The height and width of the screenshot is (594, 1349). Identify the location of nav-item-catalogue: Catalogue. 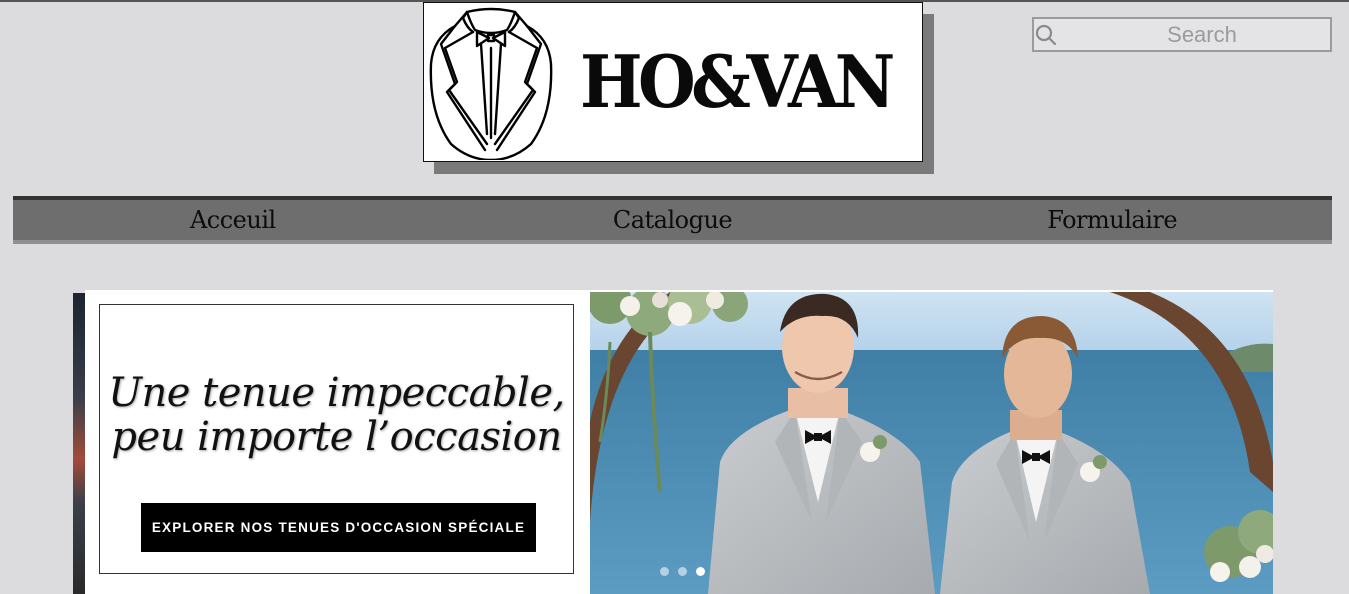
(673, 220).